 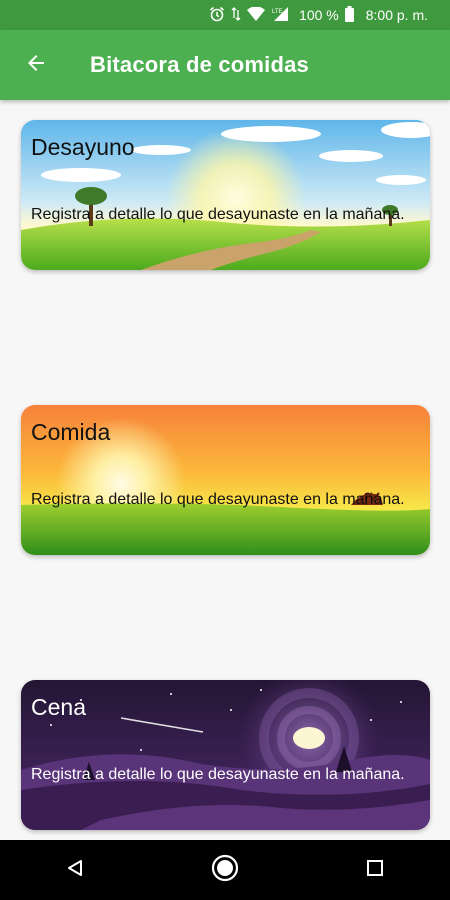 I want to click on system-nav-bar, so click(x=225, y=870).